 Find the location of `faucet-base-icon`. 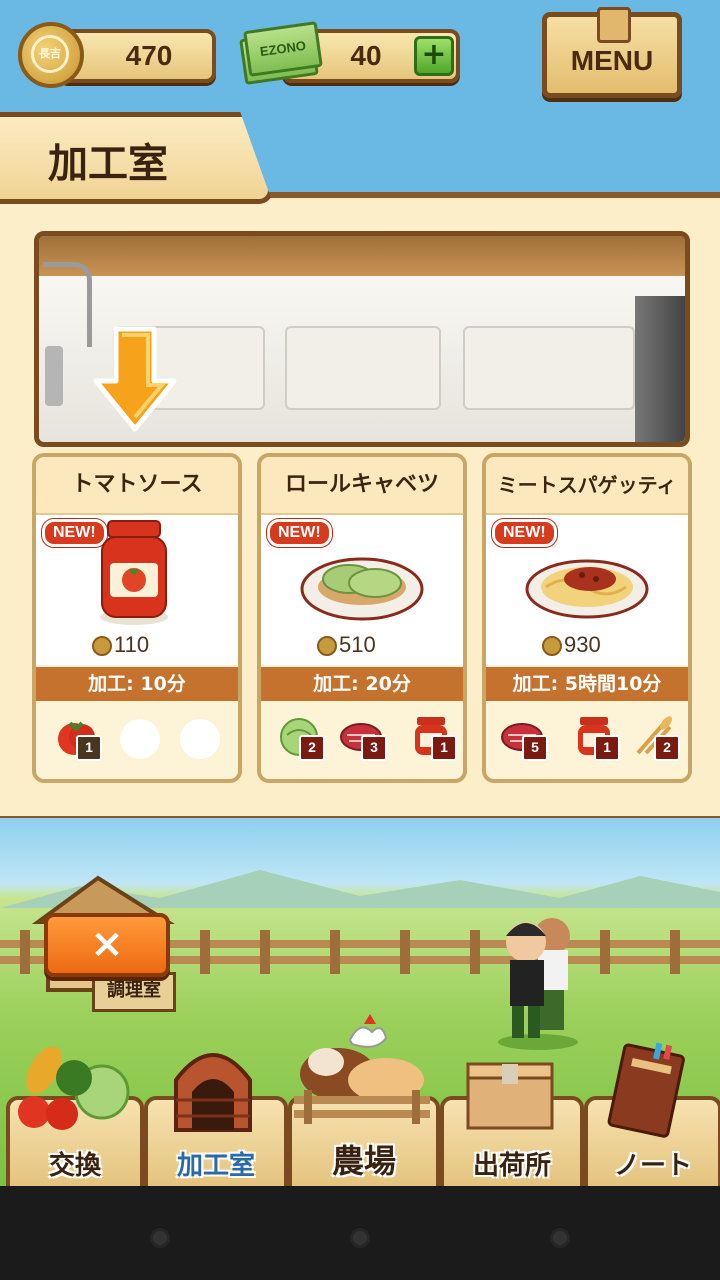

faucet-base-icon is located at coordinates (54, 376).